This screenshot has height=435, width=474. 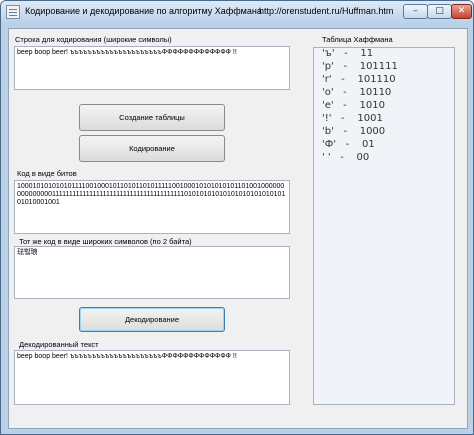 I want to click on window-url: http://orenstudent.ru/Huffman.htm, so click(x=326, y=11).